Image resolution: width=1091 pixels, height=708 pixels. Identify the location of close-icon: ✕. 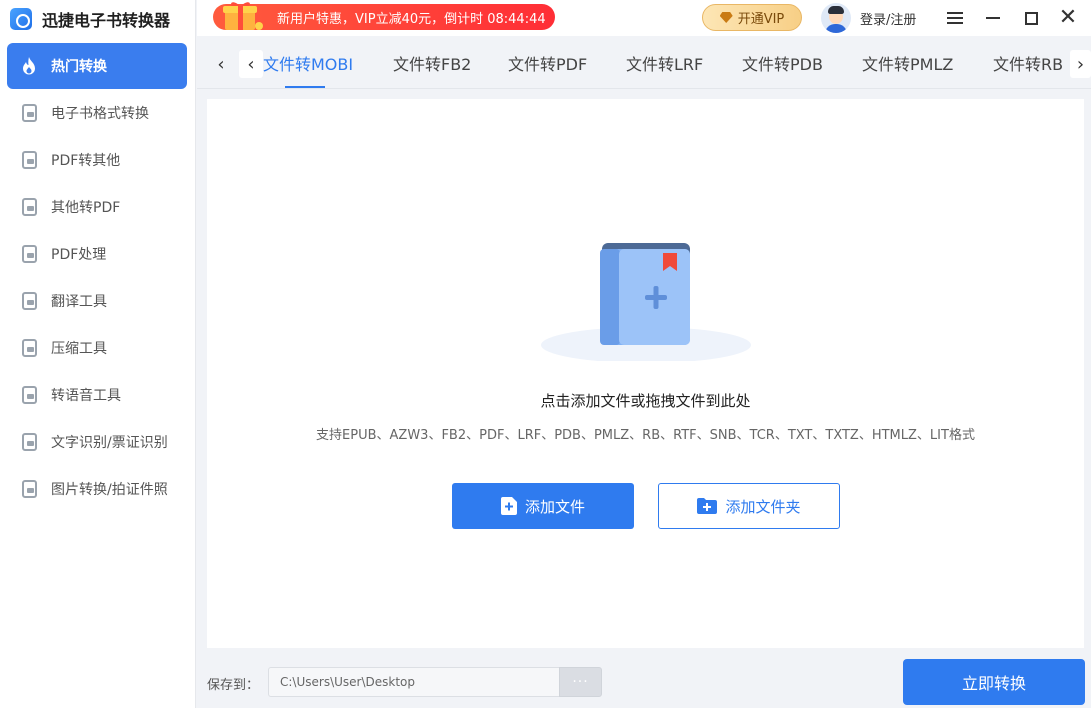
(1068, 18).